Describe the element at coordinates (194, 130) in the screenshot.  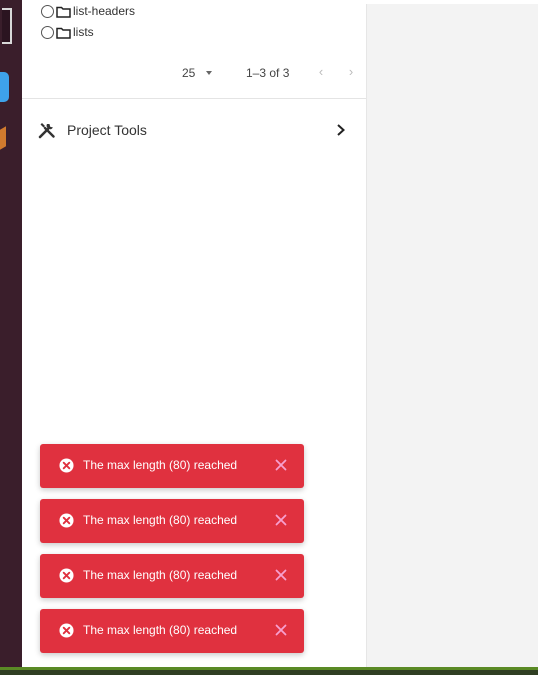
I see `project-tools-item: Project Tools` at that location.